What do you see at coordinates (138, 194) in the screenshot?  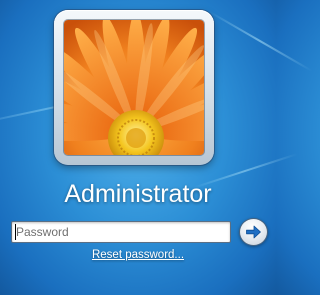 I see `username-label: Administrator` at bounding box center [138, 194].